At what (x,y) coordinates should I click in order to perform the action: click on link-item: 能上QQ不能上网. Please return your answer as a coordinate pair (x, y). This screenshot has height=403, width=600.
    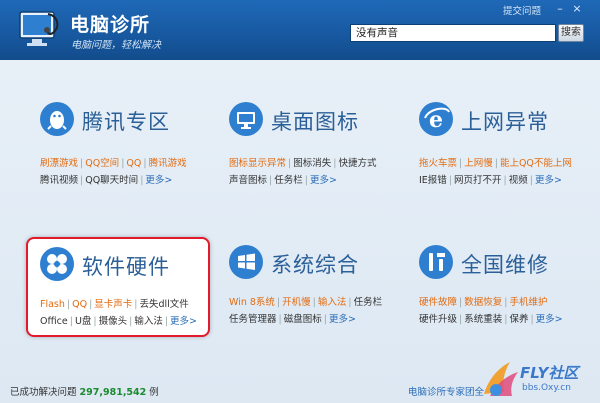
    Looking at the image, I should click on (536, 162).